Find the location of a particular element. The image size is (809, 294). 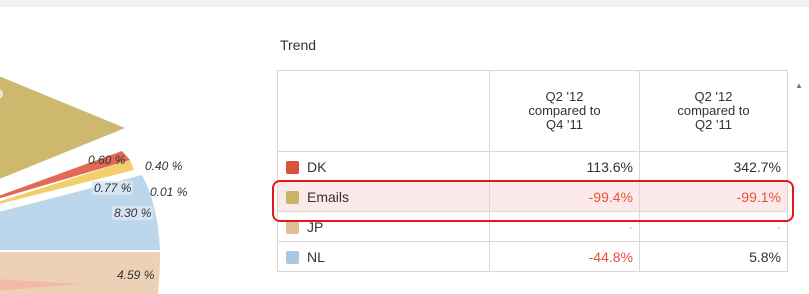

row-emails-col1: -99.4% is located at coordinates (564, 196).